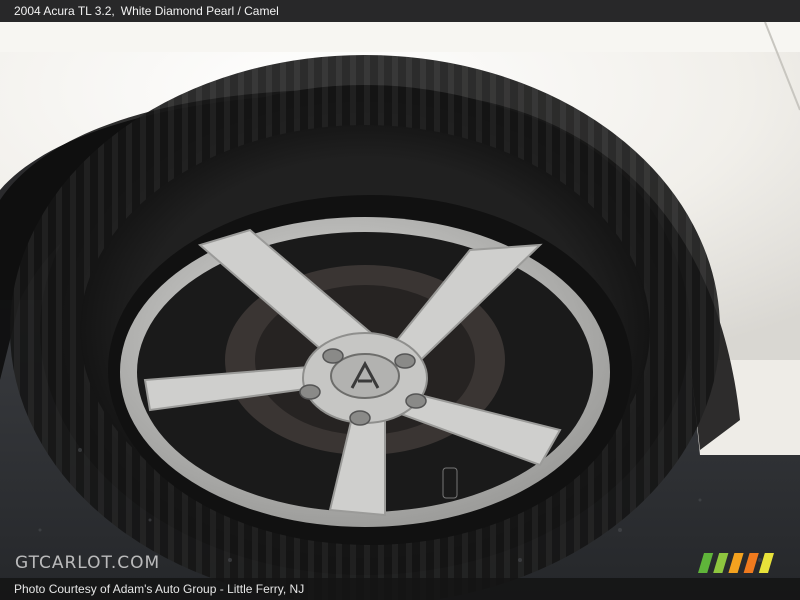  I want to click on gtcarlot-stripes-logo-icon, so click(736, 563).